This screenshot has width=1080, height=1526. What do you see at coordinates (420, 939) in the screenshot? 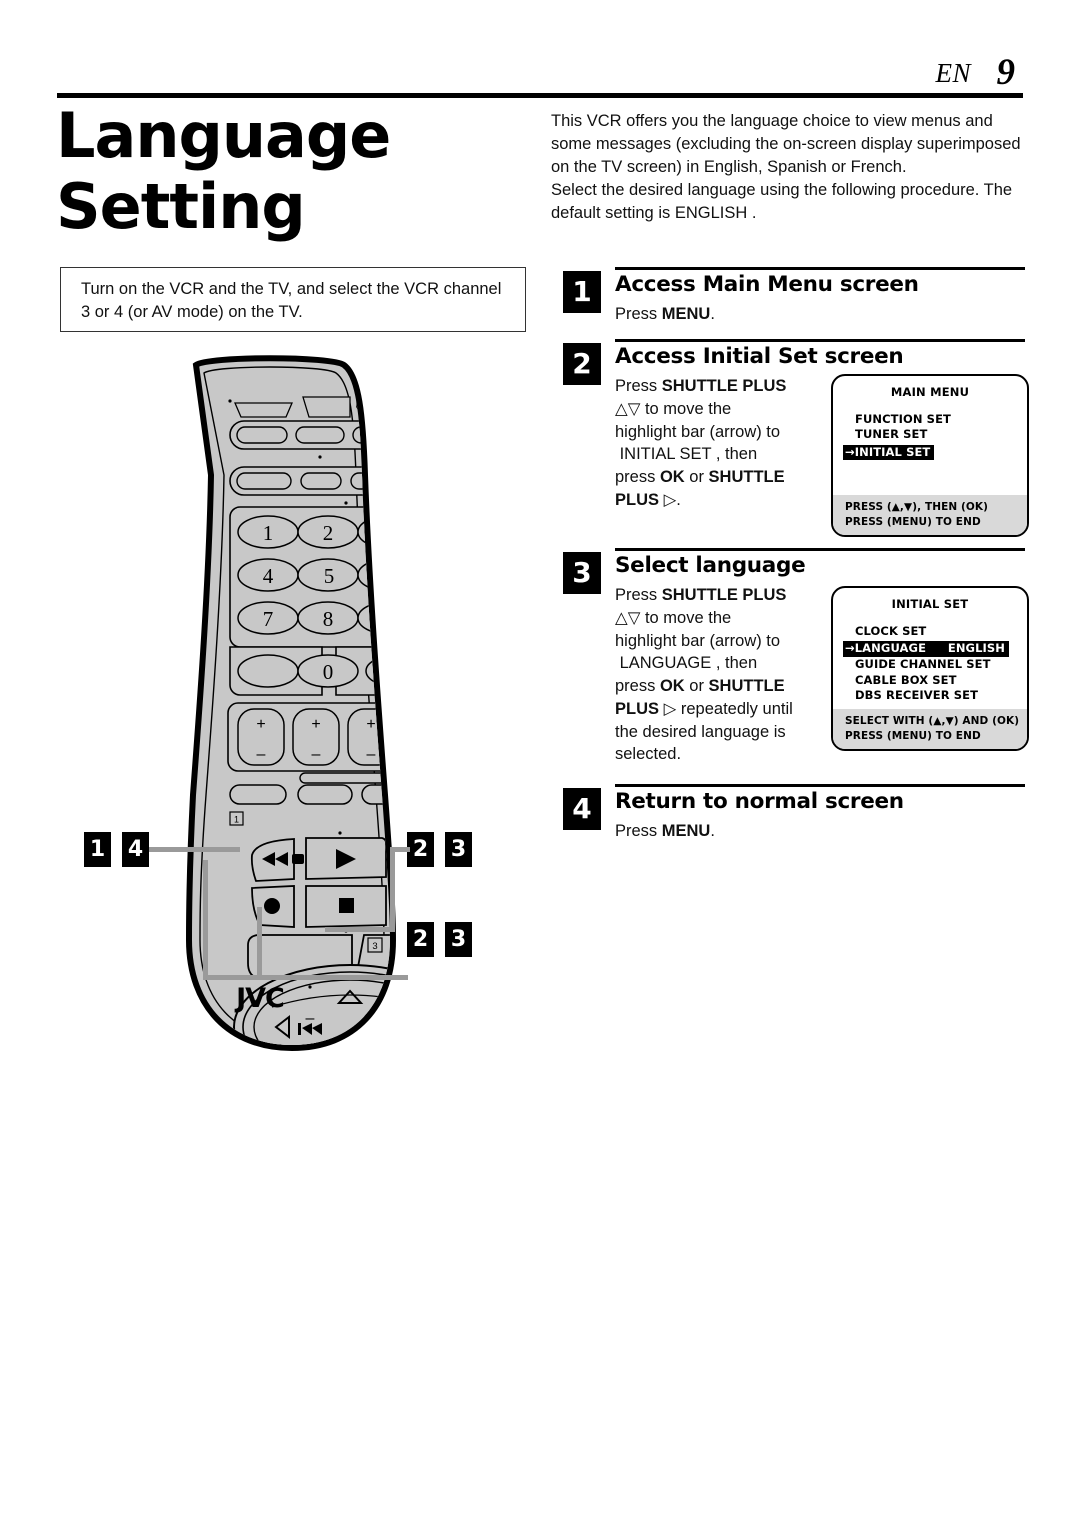
I see `callout-chip-2-lower: 2` at bounding box center [420, 939].